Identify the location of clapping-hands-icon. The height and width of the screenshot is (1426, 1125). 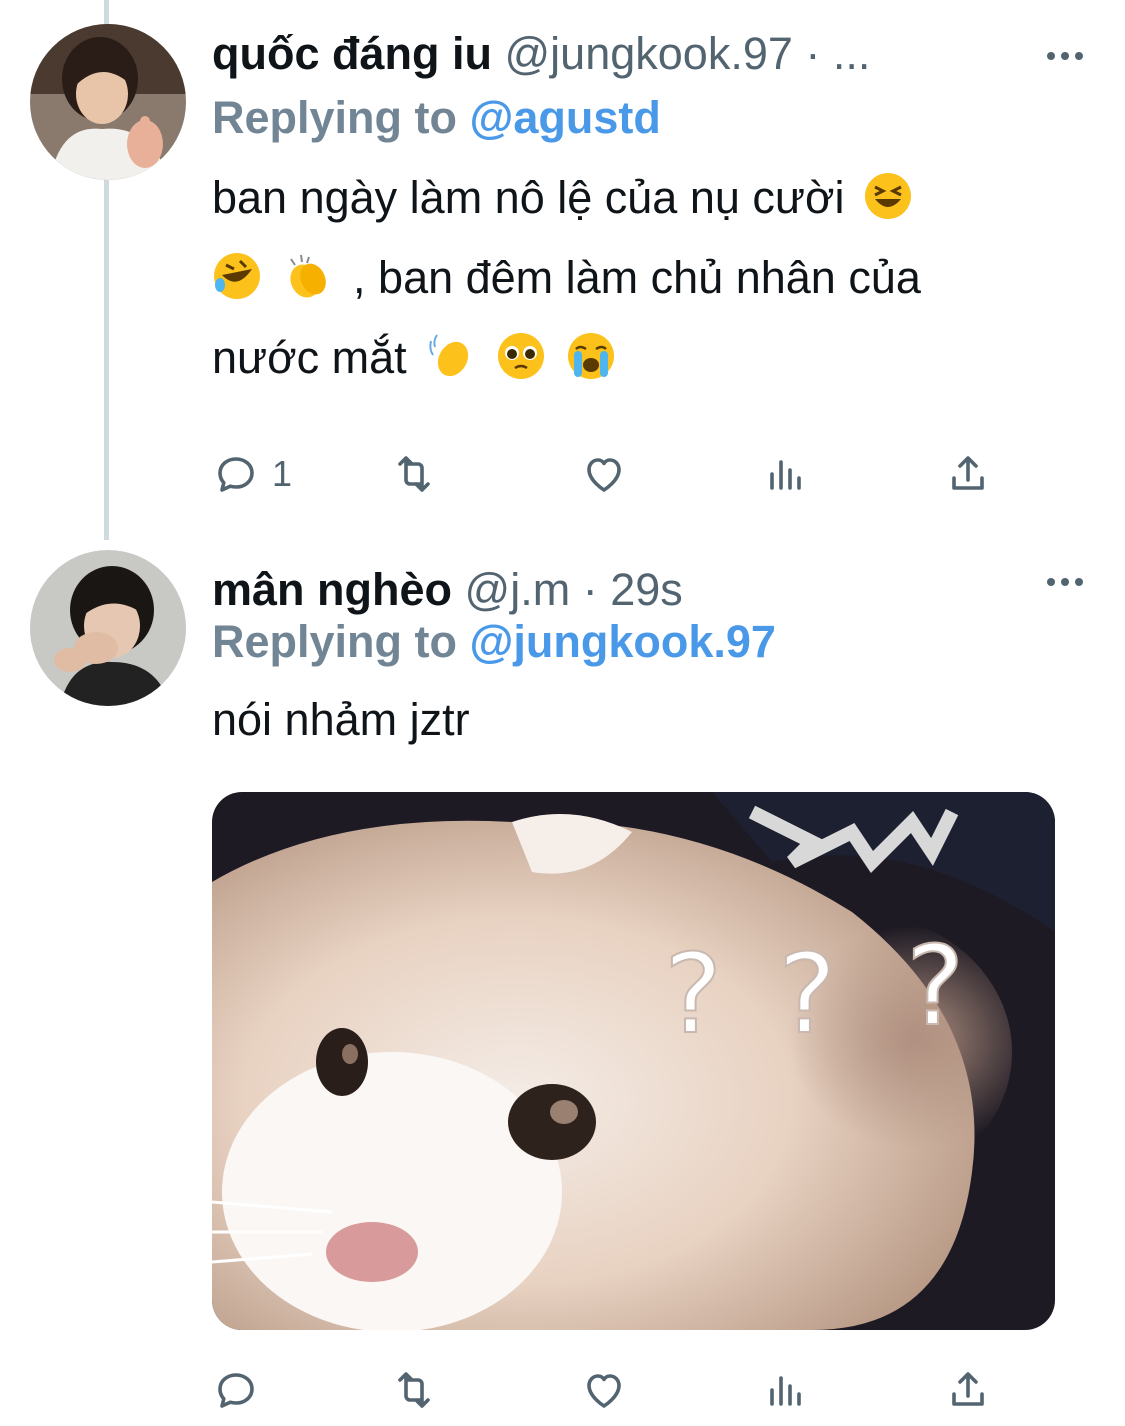
(308, 276).